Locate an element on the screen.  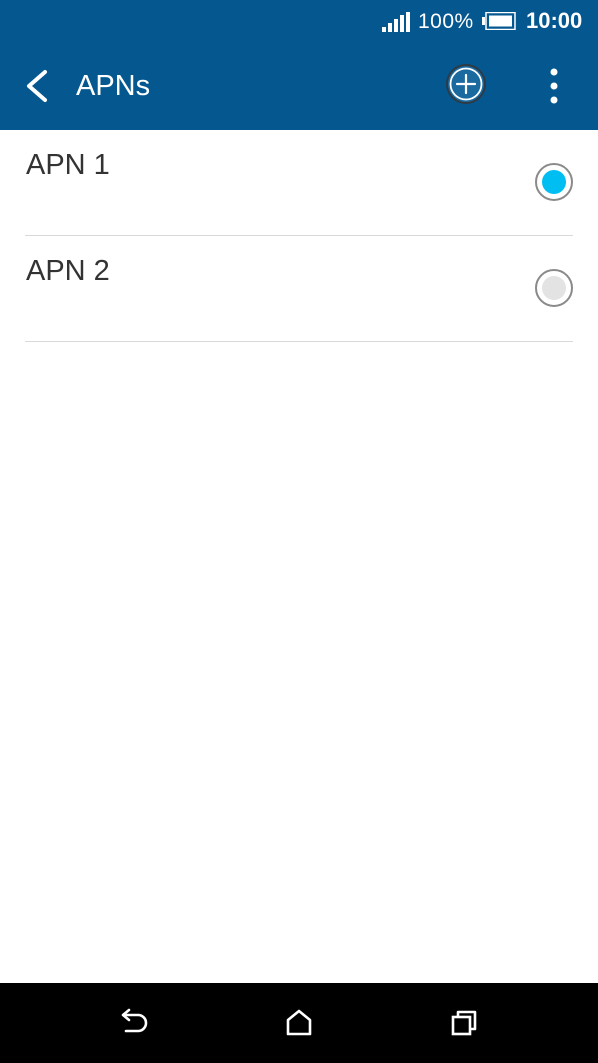
apn-list-item-1: APN 1 is located at coordinates (299, 183).